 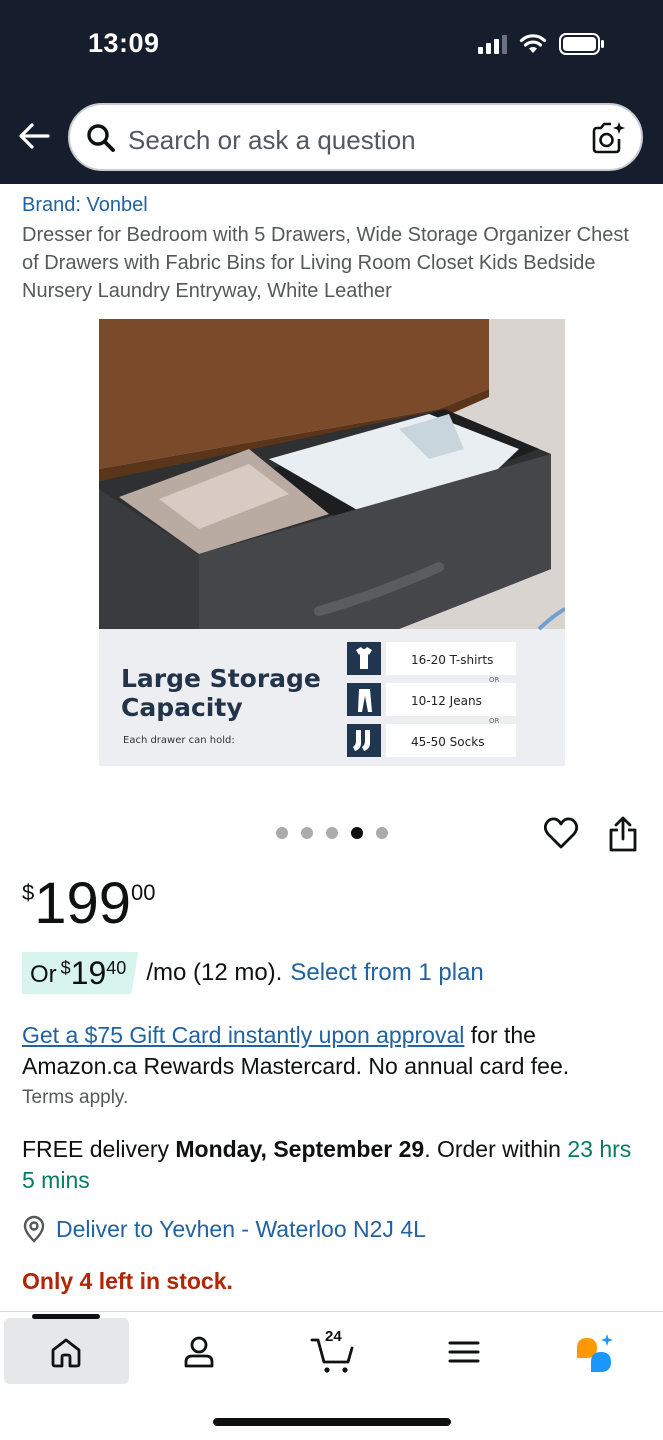 What do you see at coordinates (300, 1149) in the screenshot?
I see `delivery-date: Monday, September 29` at bounding box center [300, 1149].